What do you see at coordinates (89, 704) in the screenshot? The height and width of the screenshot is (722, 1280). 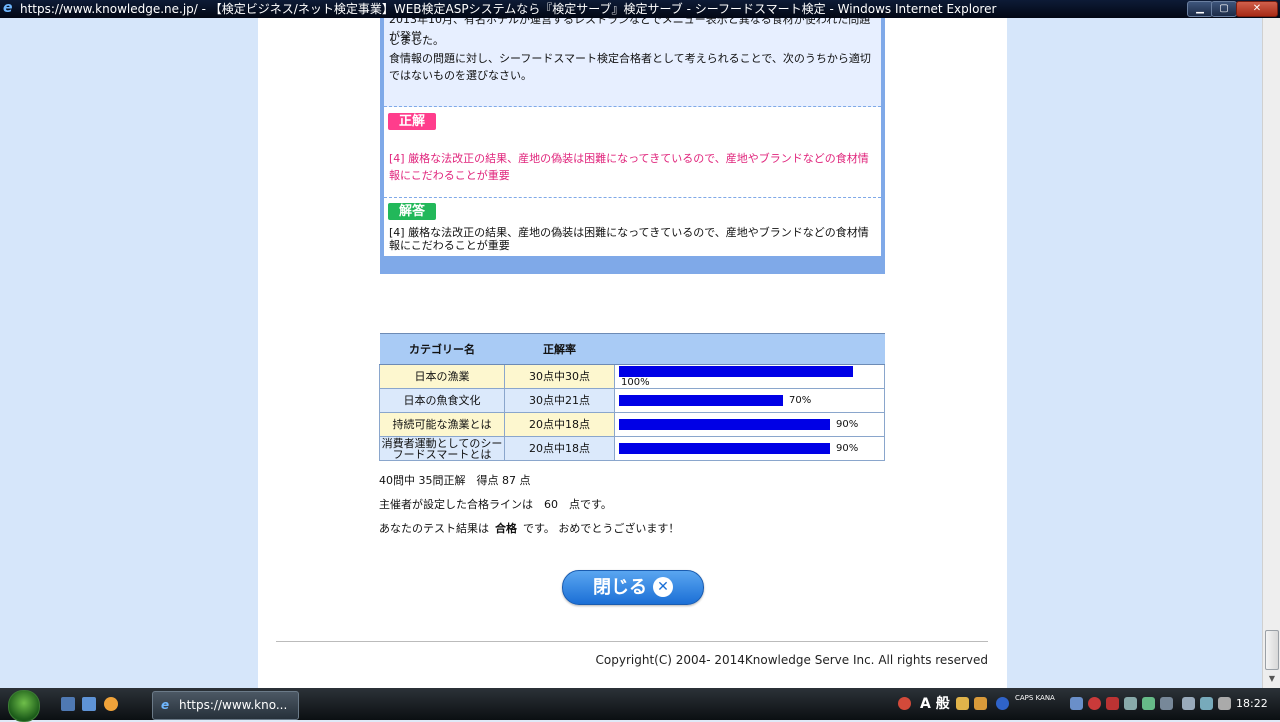 I see `switch-windows-icon` at bounding box center [89, 704].